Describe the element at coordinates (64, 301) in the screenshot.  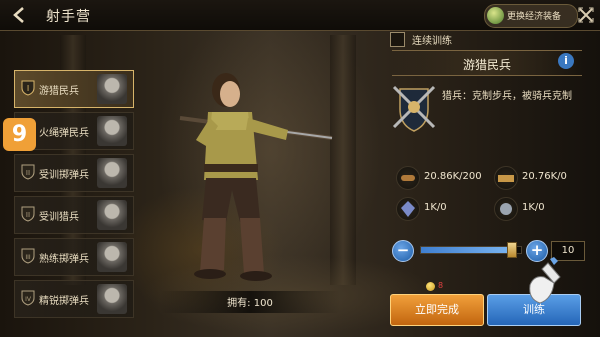
I see `unit-label: 精锐掷弹兵` at that location.